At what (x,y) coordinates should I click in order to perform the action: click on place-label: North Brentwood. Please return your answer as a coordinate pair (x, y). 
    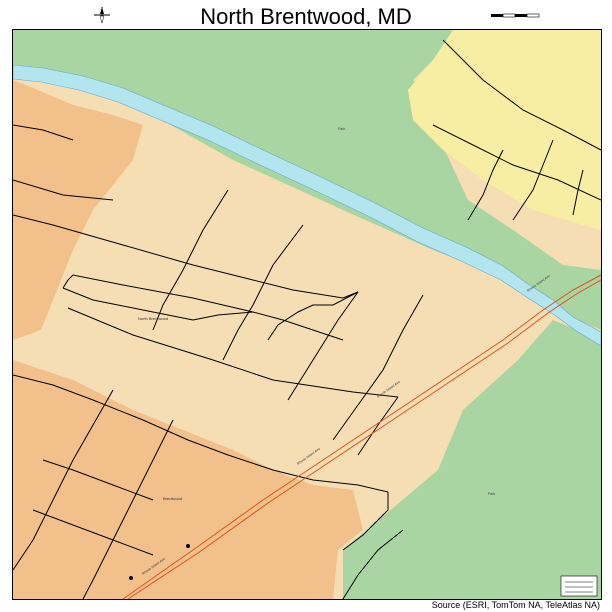
    Looking at the image, I should click on (153, 318).